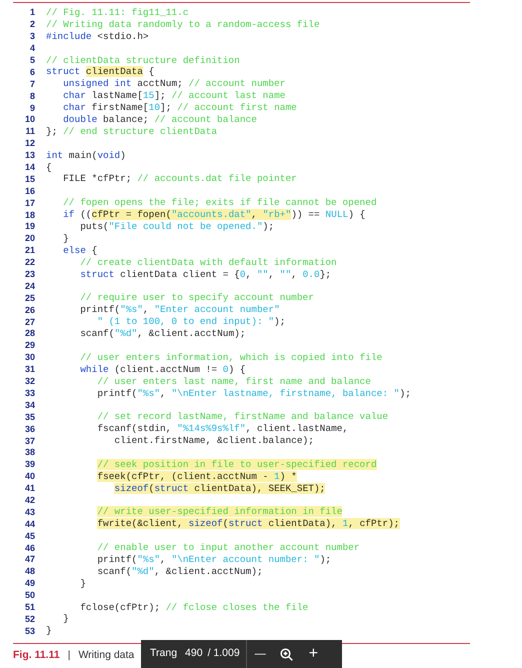 The image size is (522, 668). What do you see at coordinates (80, 250) in the screenshot?
I see `code-line: else {` at bounding box center [80, 250].